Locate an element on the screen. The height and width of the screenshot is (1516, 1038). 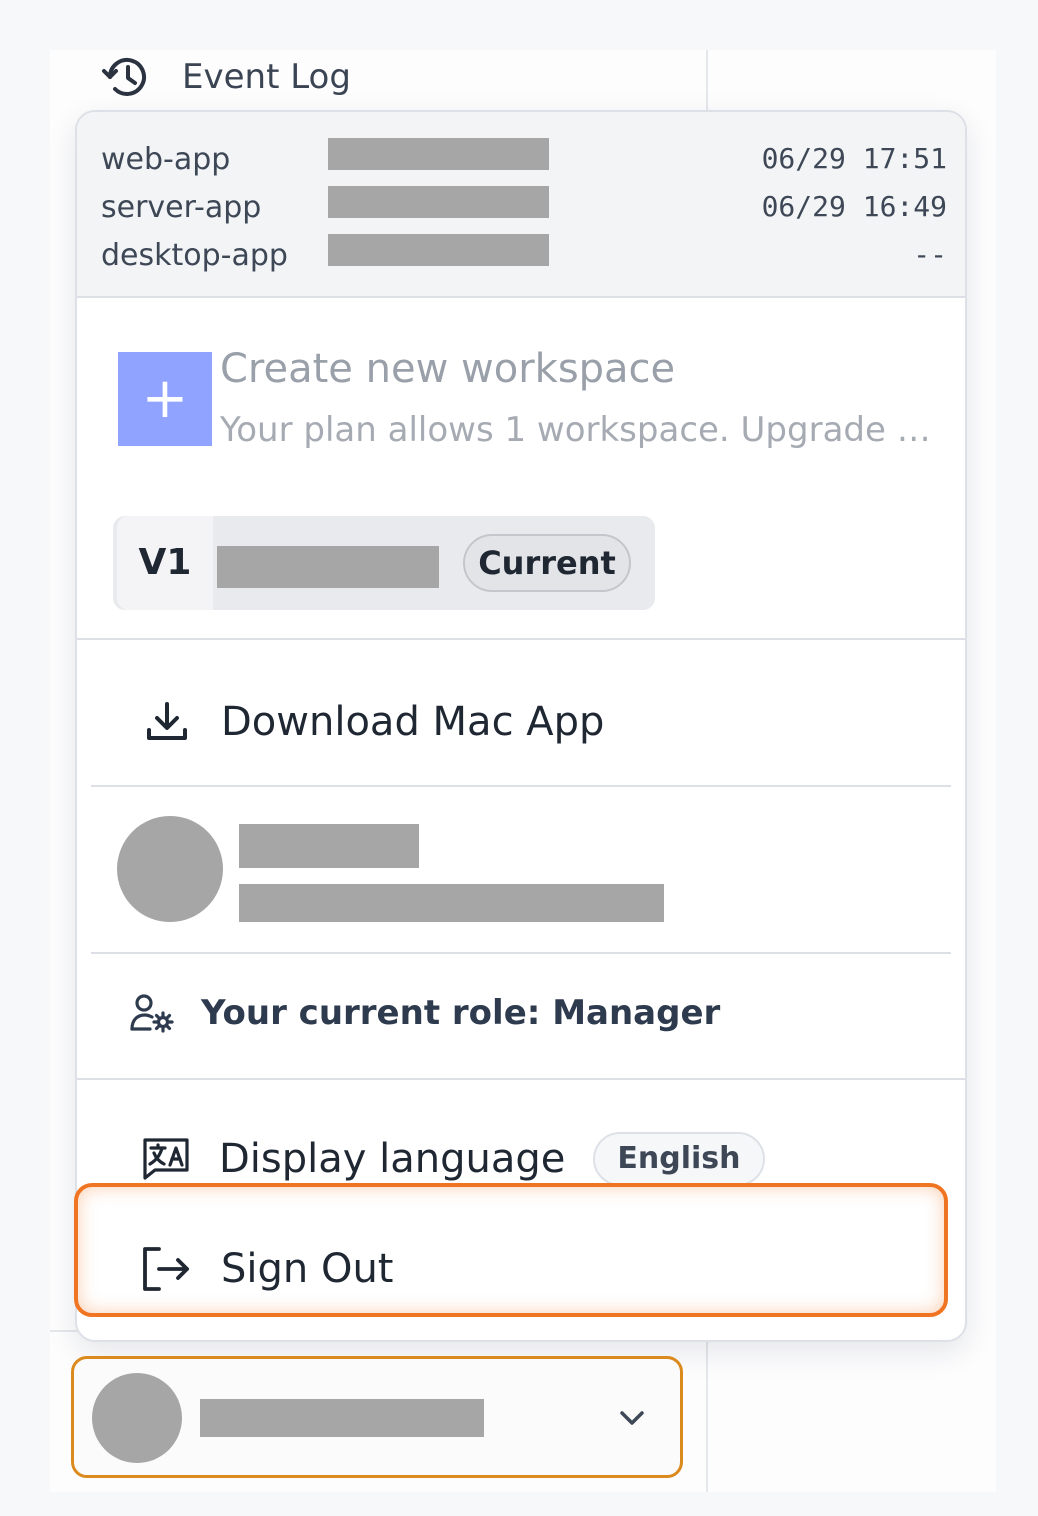
event-log-label: Event Log is located at coordinates (266, 77).